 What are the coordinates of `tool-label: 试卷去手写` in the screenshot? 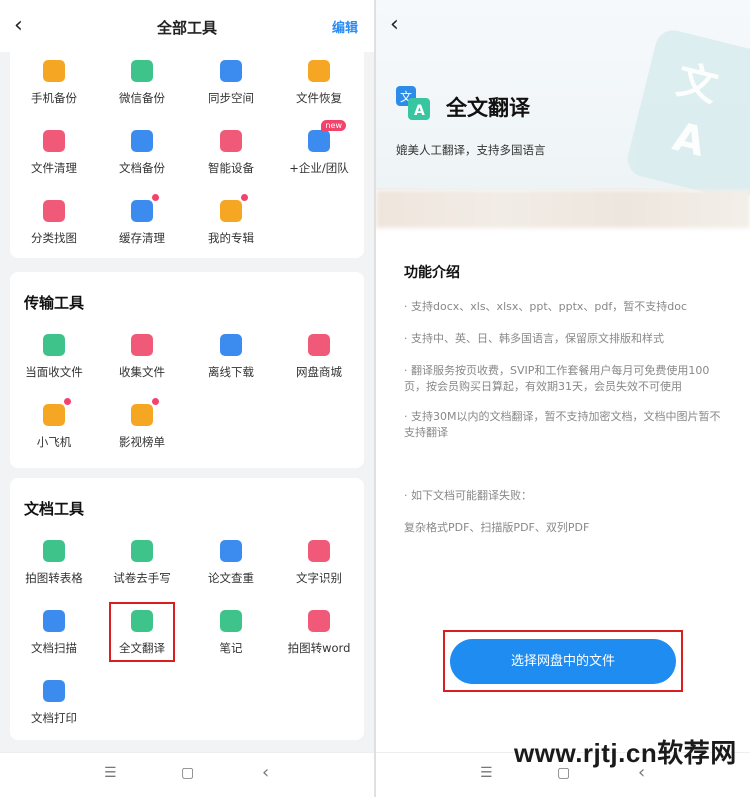 It's located at (142, 578).